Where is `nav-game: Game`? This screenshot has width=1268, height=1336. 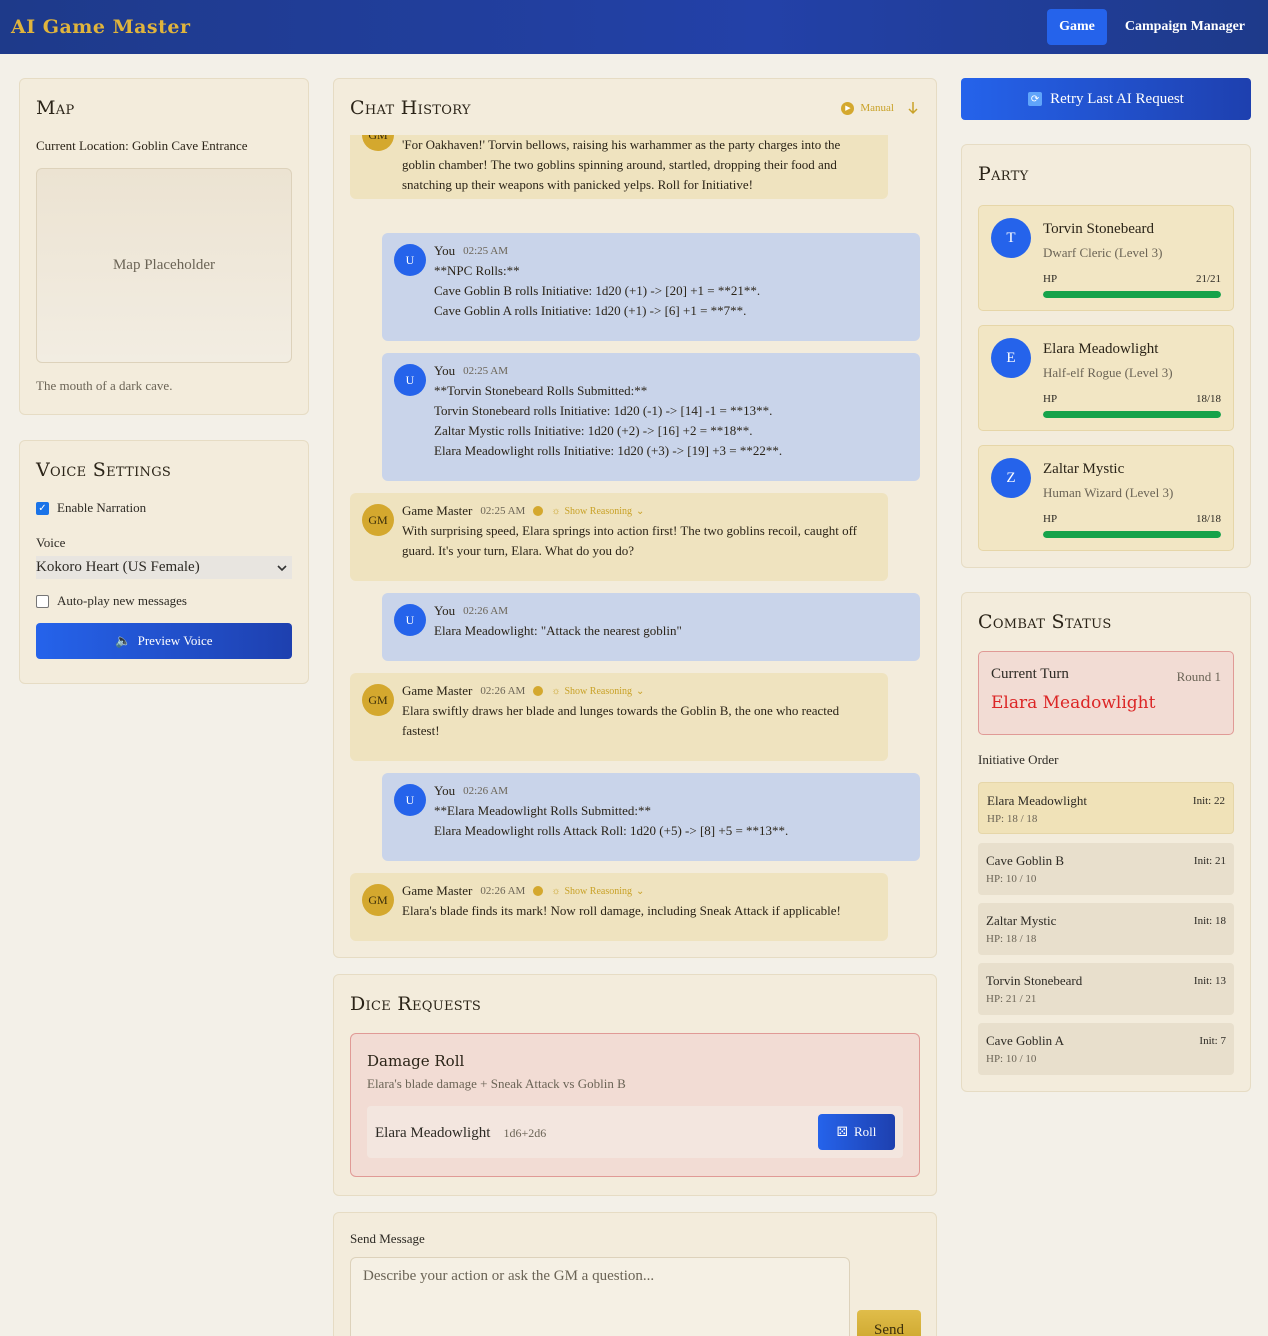 nav-game: Game is located at coordinates (1077, 27).